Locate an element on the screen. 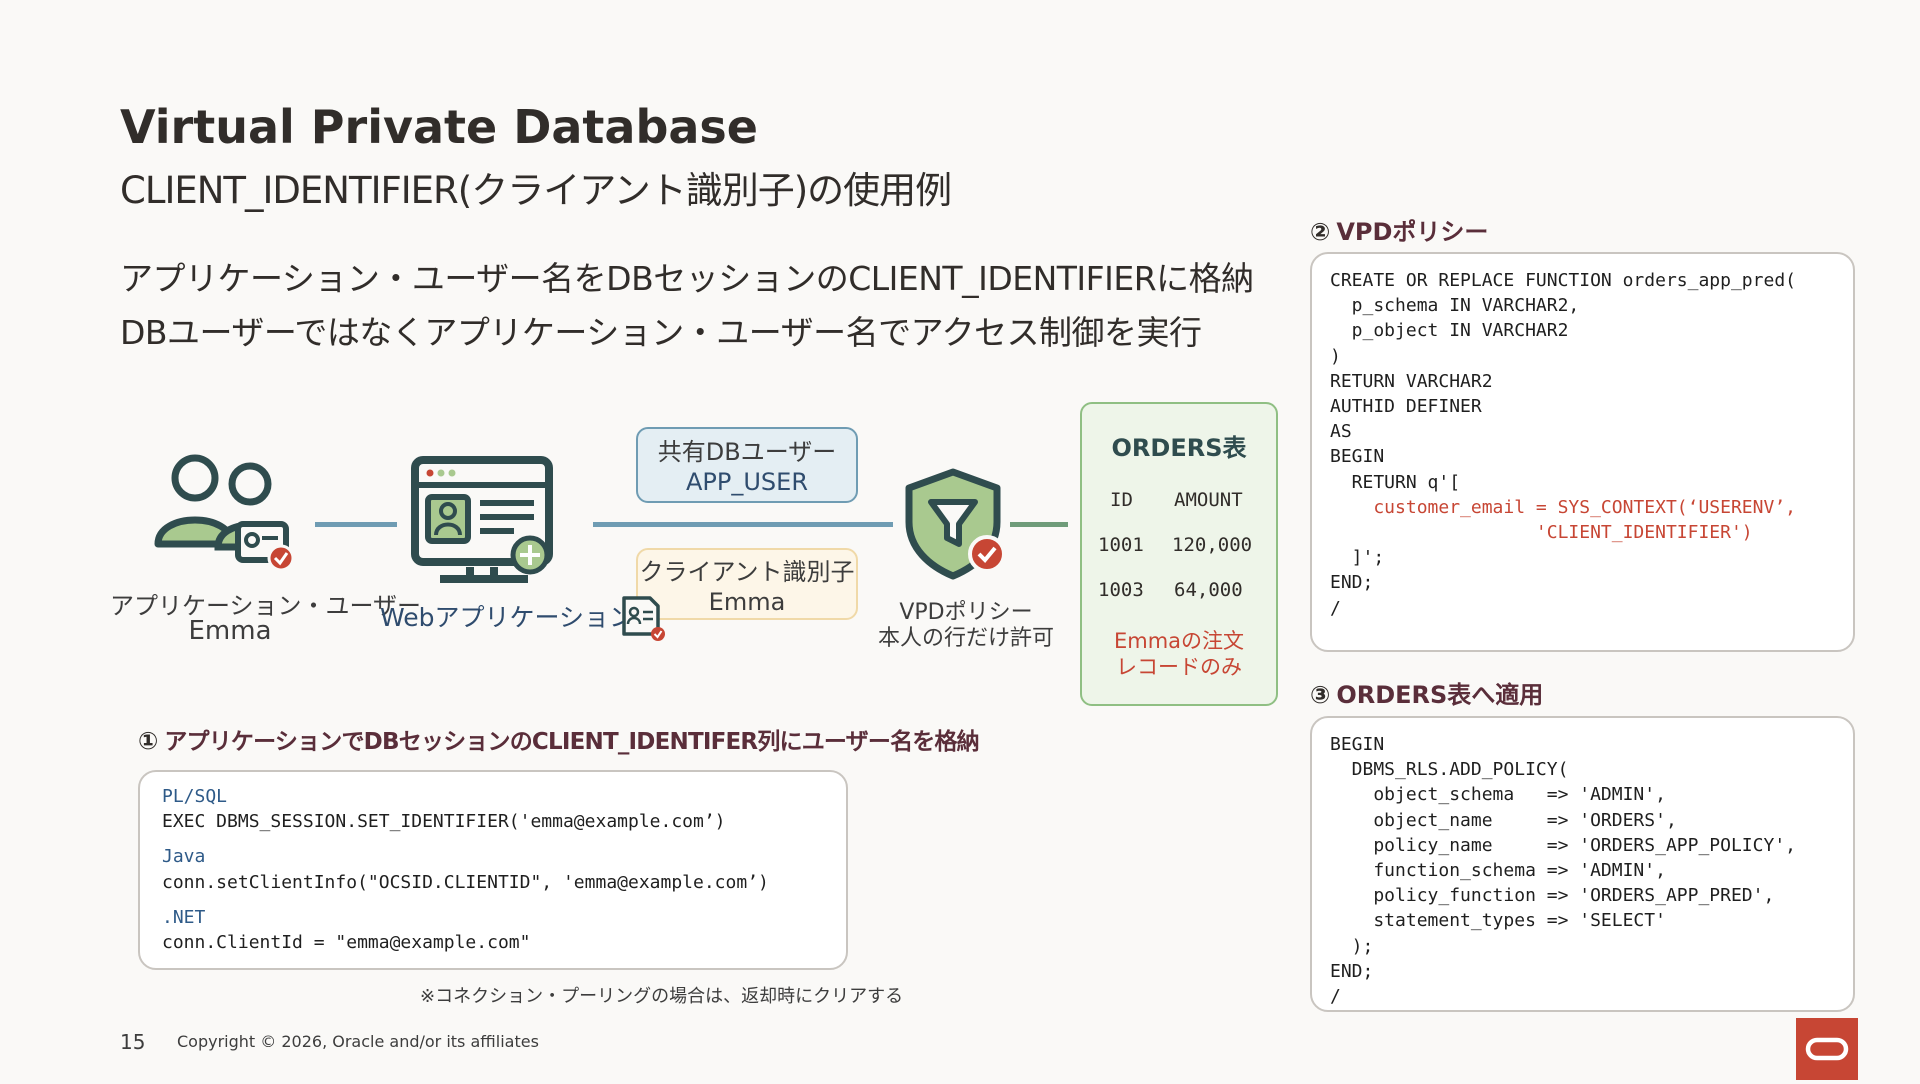 The image size is (1920, 1084). vpd-policy-desc: 本人の行だけ許可 is located at coordinates (965, 638).